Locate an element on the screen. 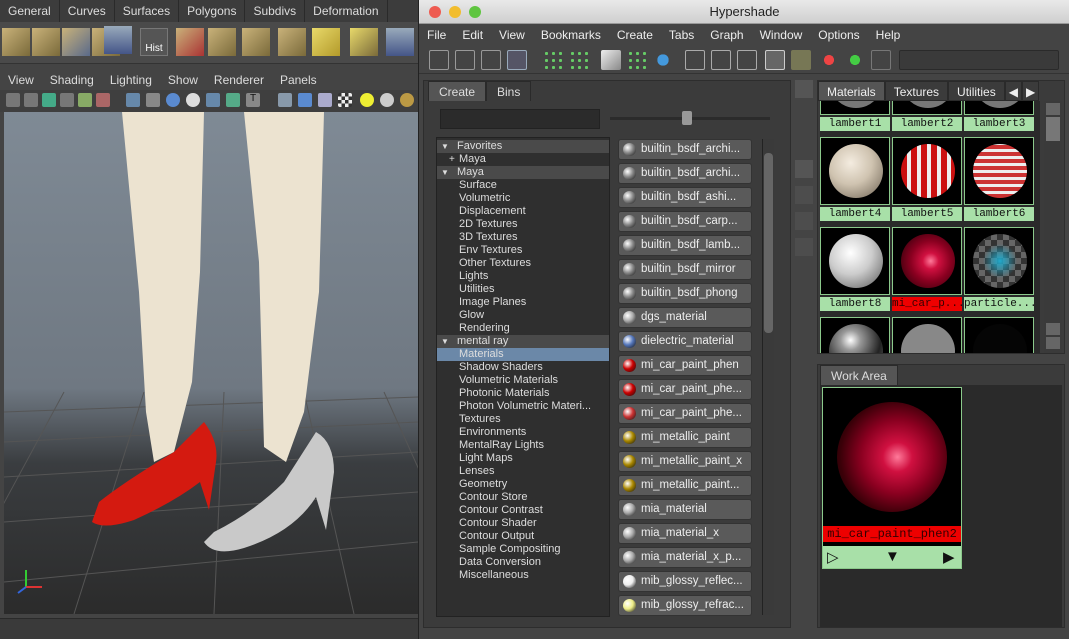 The image size is (1069, 639). tree-item: Rendering is located at coordinates (523, 328).